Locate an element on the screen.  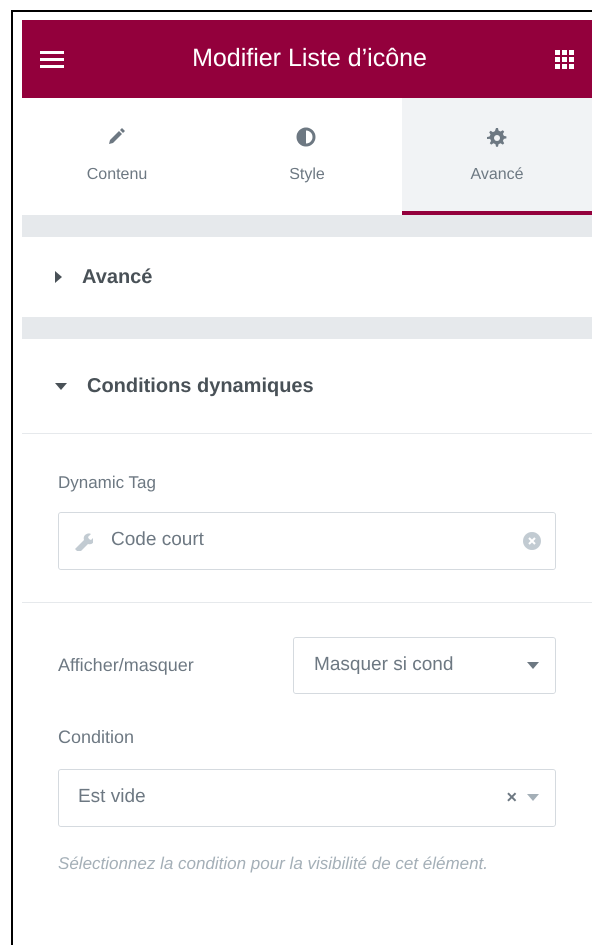
help-text: Sélectionnez la condition pour la visibilité de cet élément. is located at coordinates (273, 863).